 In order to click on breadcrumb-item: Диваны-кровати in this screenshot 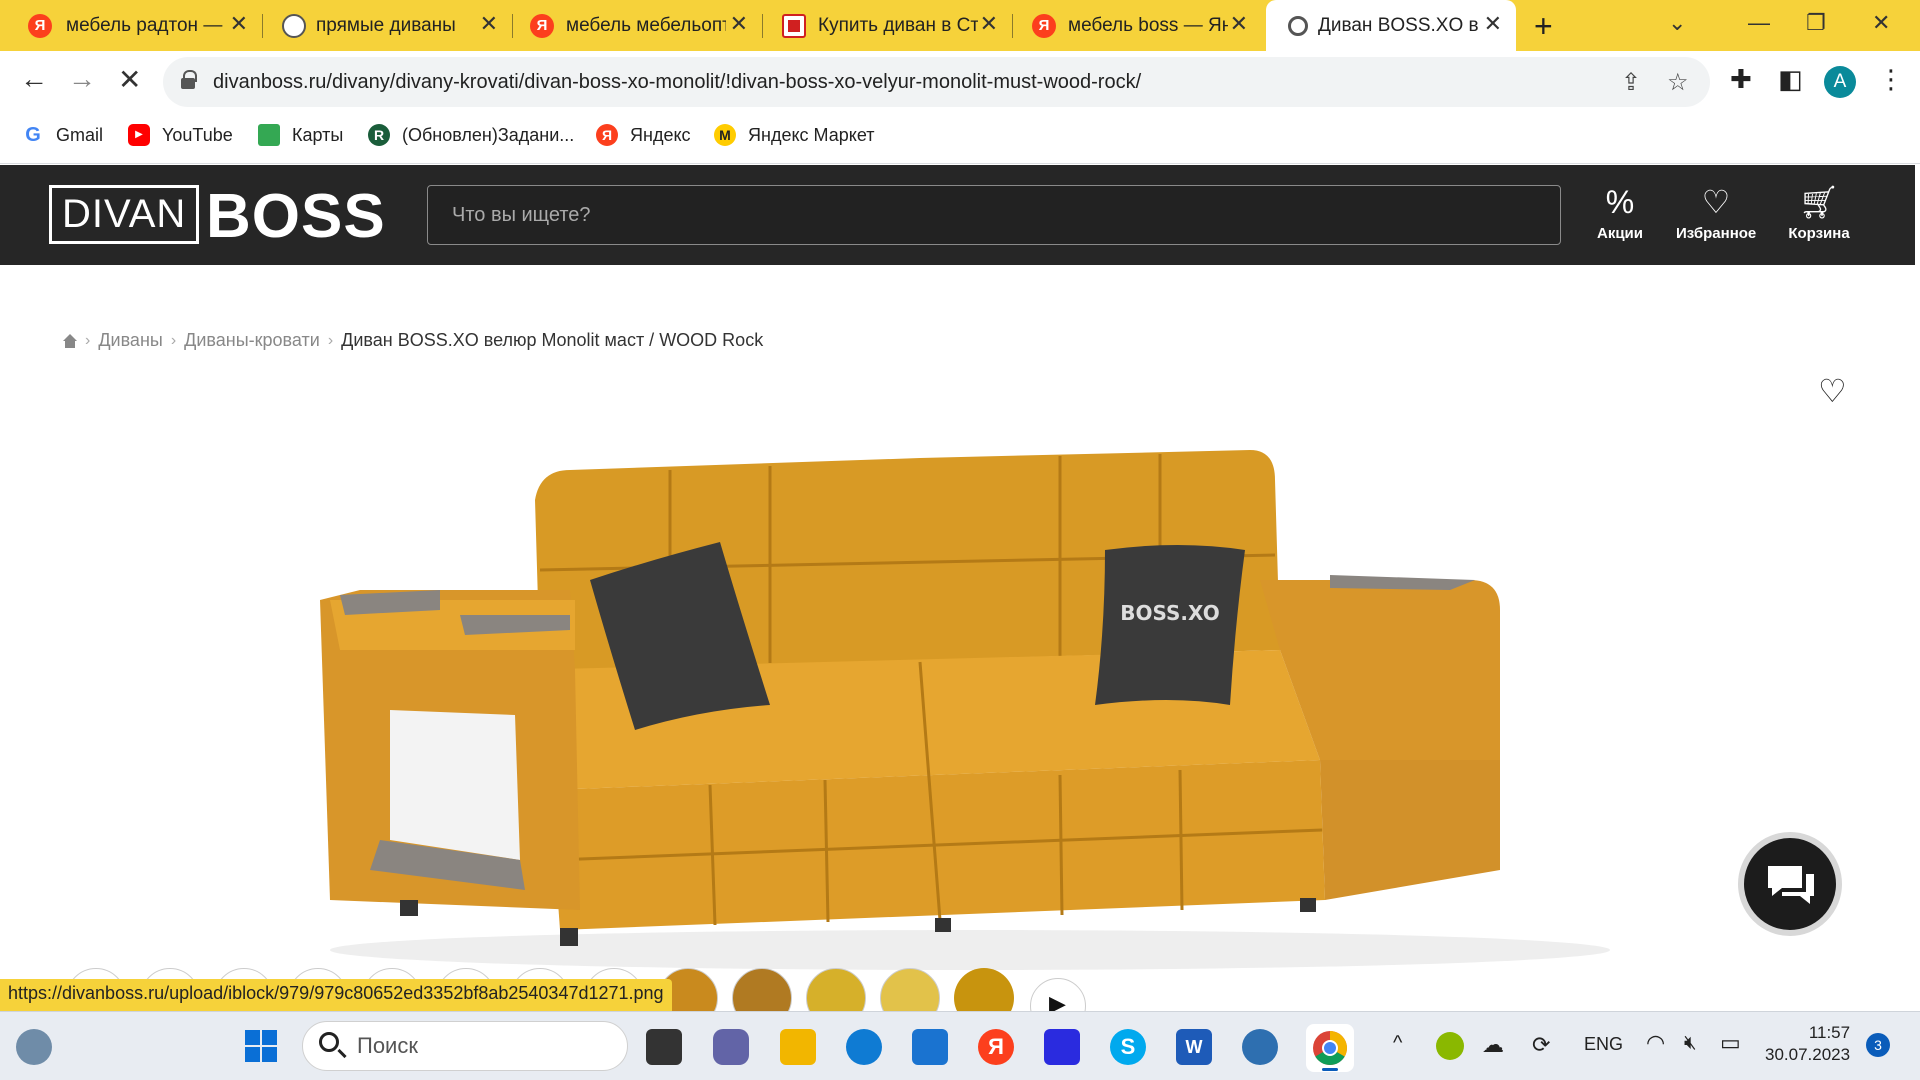, I will do `click(252, 340)`.